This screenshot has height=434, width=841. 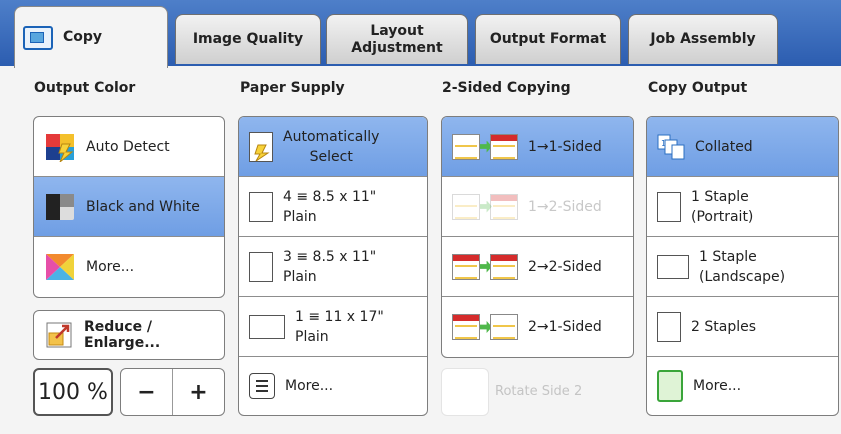 What do you see at coordinates (83, 37) in the screenshot?
I see `tab-label: Copy` at bounding box center [83, 37].